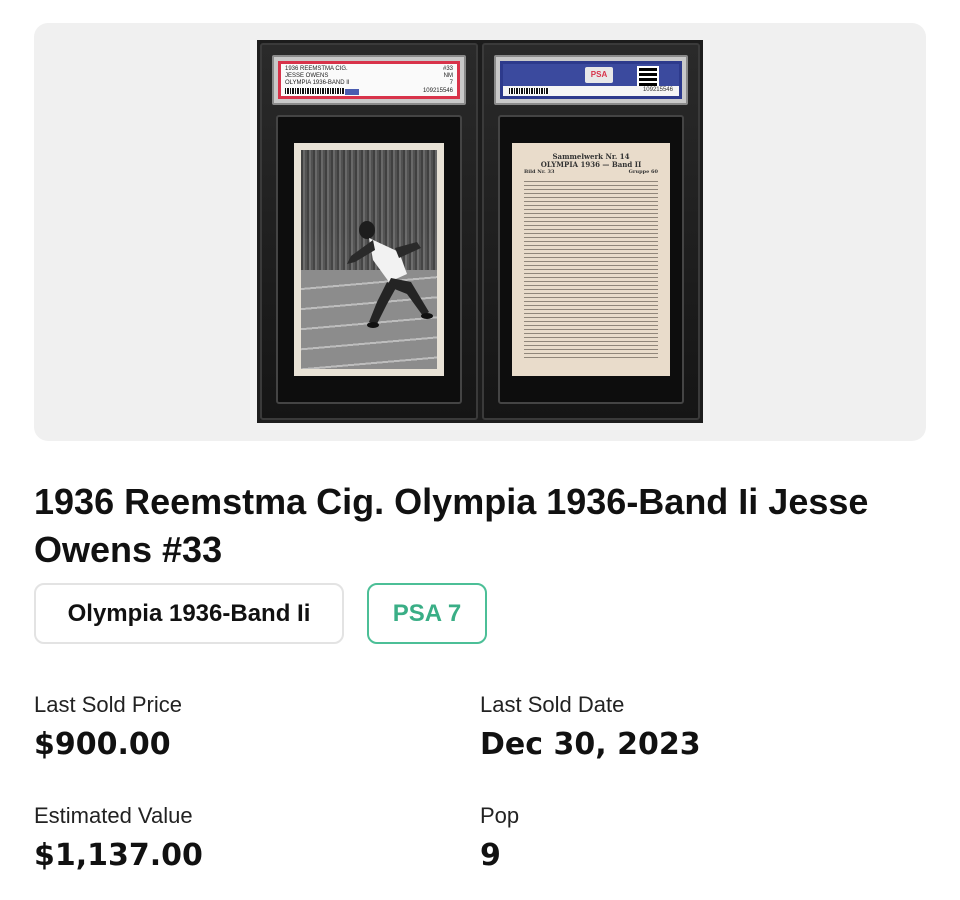  I want to click on card-back-text-block, so click(591, 271).